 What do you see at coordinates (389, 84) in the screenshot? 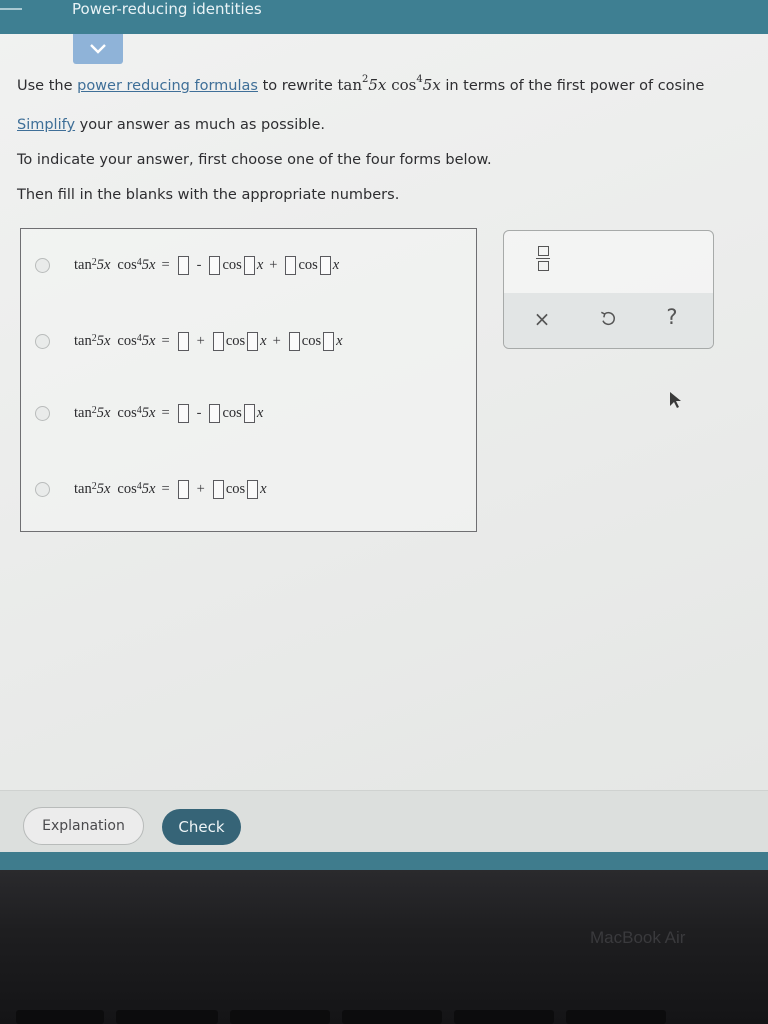
I see `question-expression: tan25x cos45x` at bounding box center [389, 84].